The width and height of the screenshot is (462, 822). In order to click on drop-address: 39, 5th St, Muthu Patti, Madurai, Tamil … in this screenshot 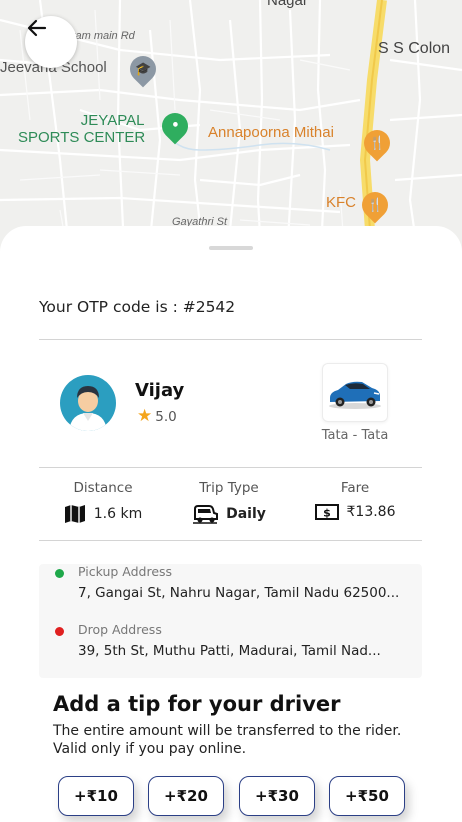, I will do `click(229, 651)`.